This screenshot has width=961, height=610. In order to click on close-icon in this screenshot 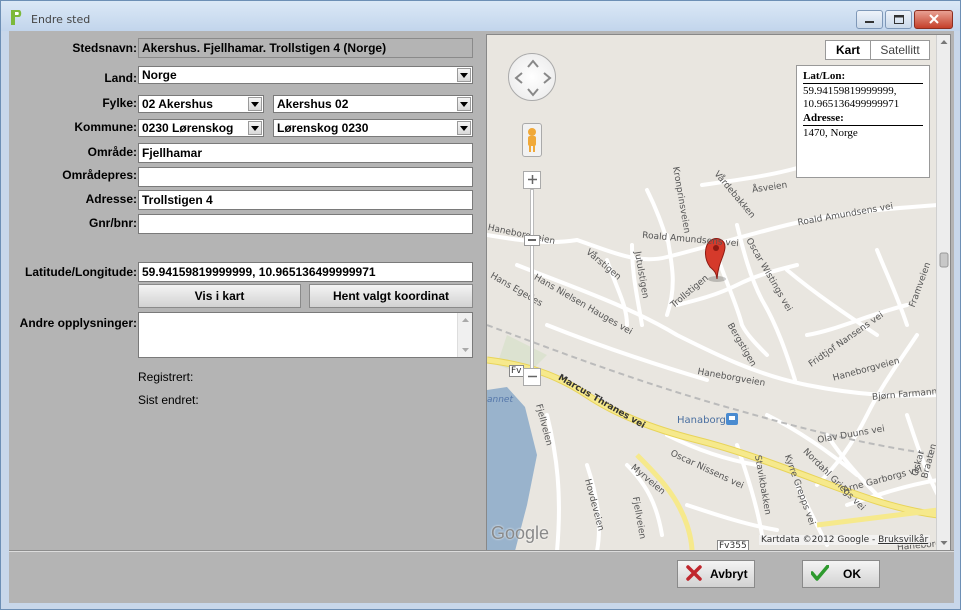, I will do `click(933, 20)`.